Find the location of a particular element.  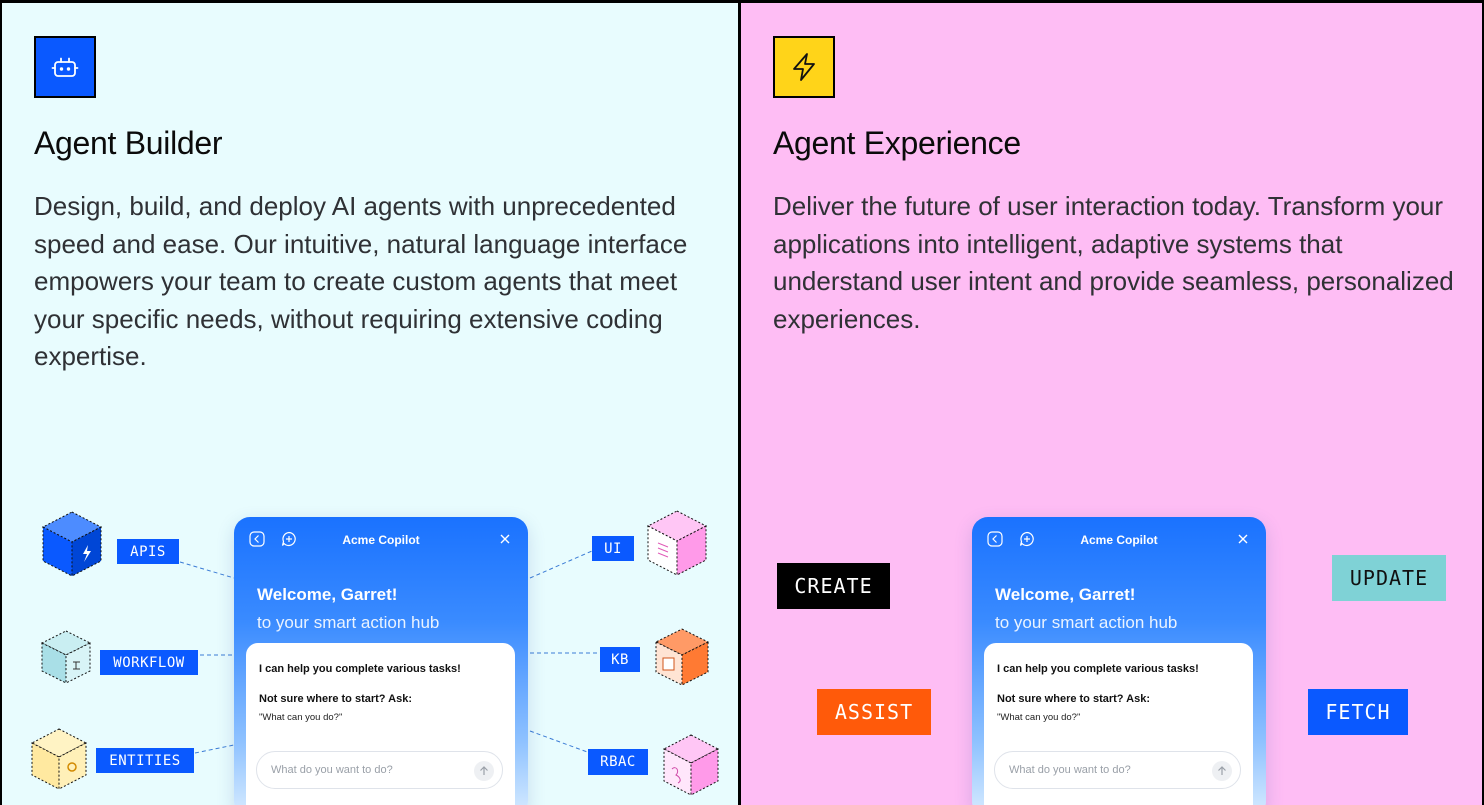

create-tag: CREATE is located at coordinates (833, 586).